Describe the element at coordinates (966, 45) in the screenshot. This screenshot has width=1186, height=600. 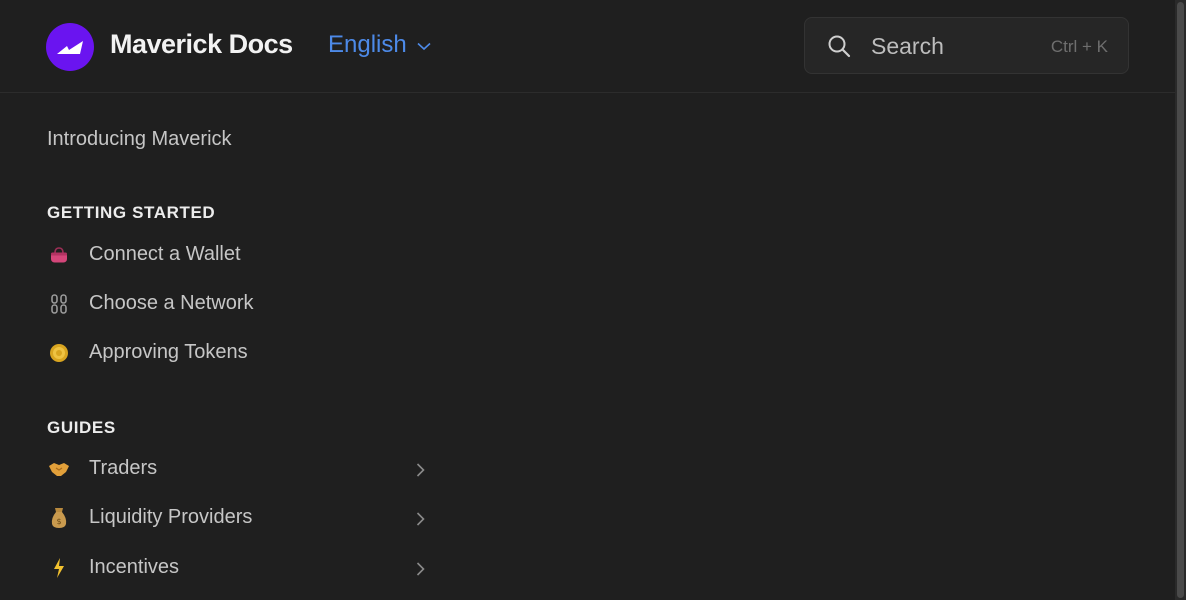
I see `search-box: Search Ctrl + K` at that location.